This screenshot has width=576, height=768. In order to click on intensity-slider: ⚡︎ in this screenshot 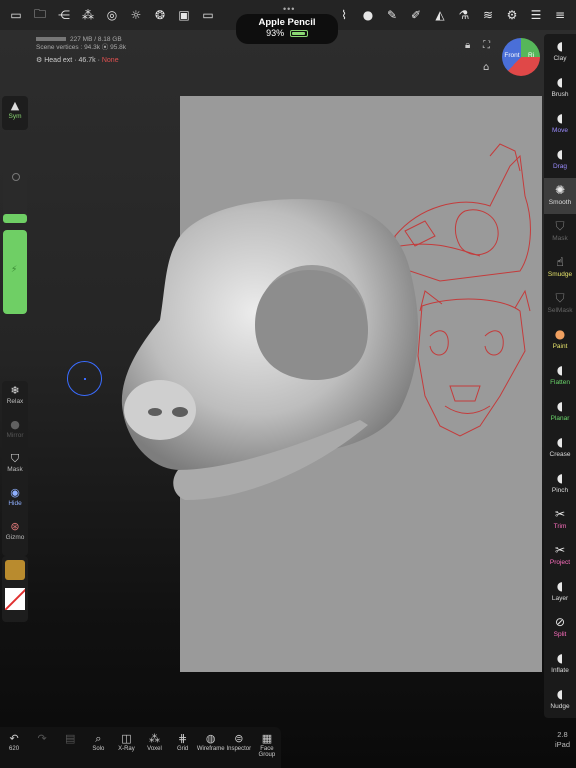, I will do `click(15, 272)`.